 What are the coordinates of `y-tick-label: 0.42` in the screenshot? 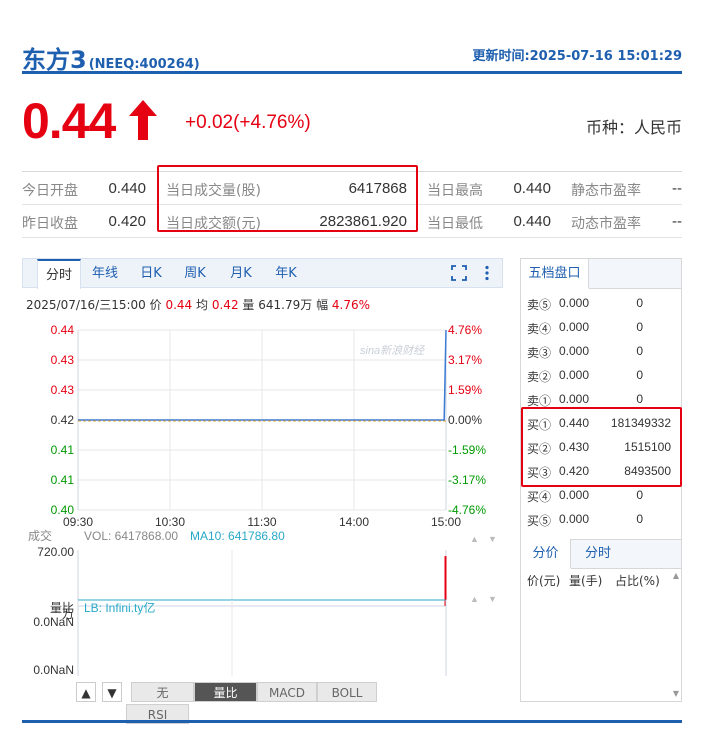 It's located at (63, 420).